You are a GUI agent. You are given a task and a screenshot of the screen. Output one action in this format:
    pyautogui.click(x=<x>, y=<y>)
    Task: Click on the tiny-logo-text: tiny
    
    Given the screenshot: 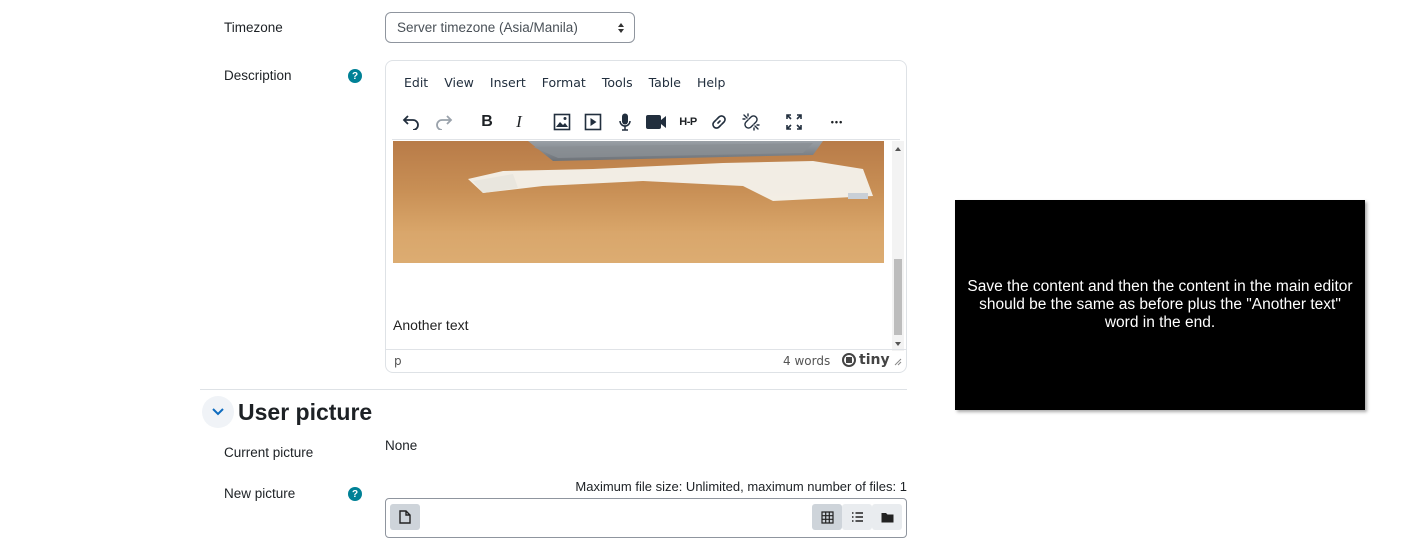 What is the action you would take?
    pyautogui.click(x=874, y=360)
    